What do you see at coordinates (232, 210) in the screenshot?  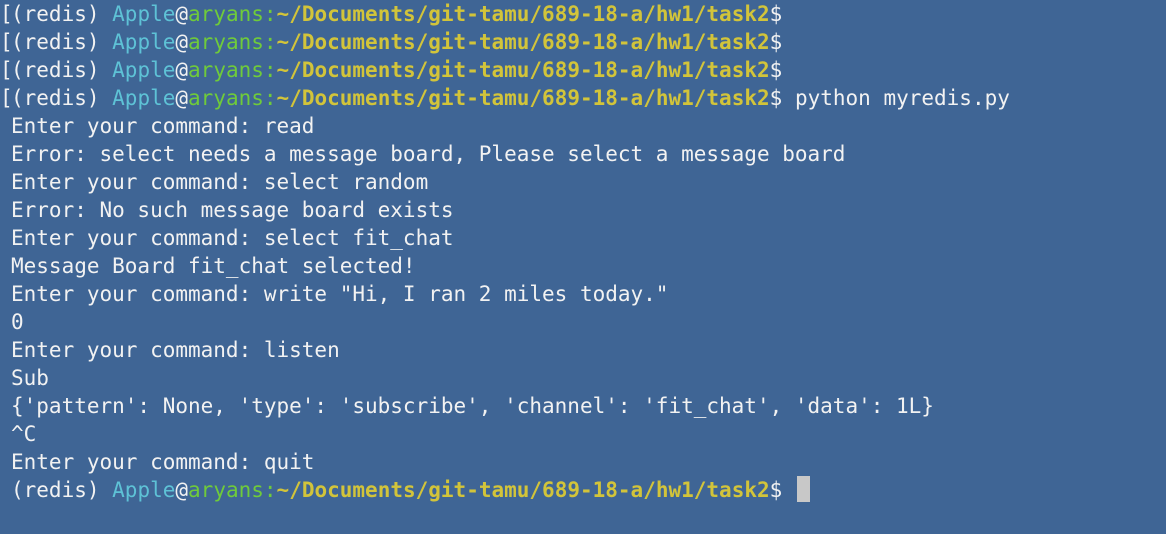 I see `output-line: Error: No such message board exists` at bounding box center [232, 210].